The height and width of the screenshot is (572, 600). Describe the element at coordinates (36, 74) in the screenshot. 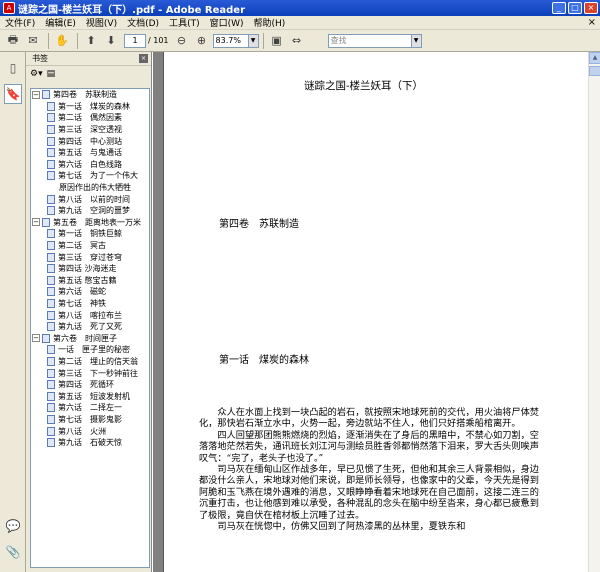

I see `options-menu-icon: ⚙▾` at that location.